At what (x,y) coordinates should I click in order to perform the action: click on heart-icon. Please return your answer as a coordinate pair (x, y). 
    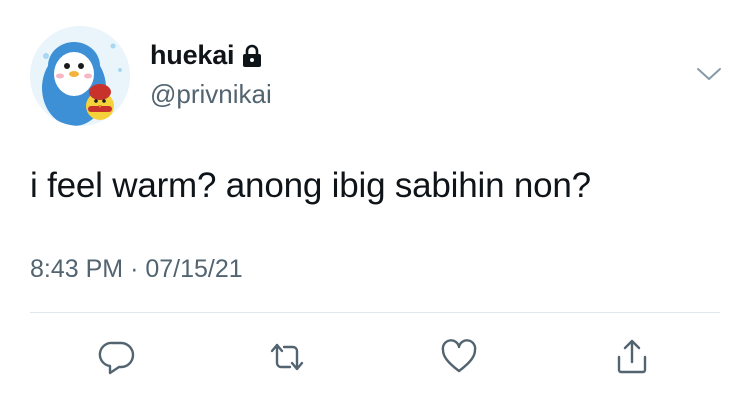
    Looking at the image, I should click on (459, 356).